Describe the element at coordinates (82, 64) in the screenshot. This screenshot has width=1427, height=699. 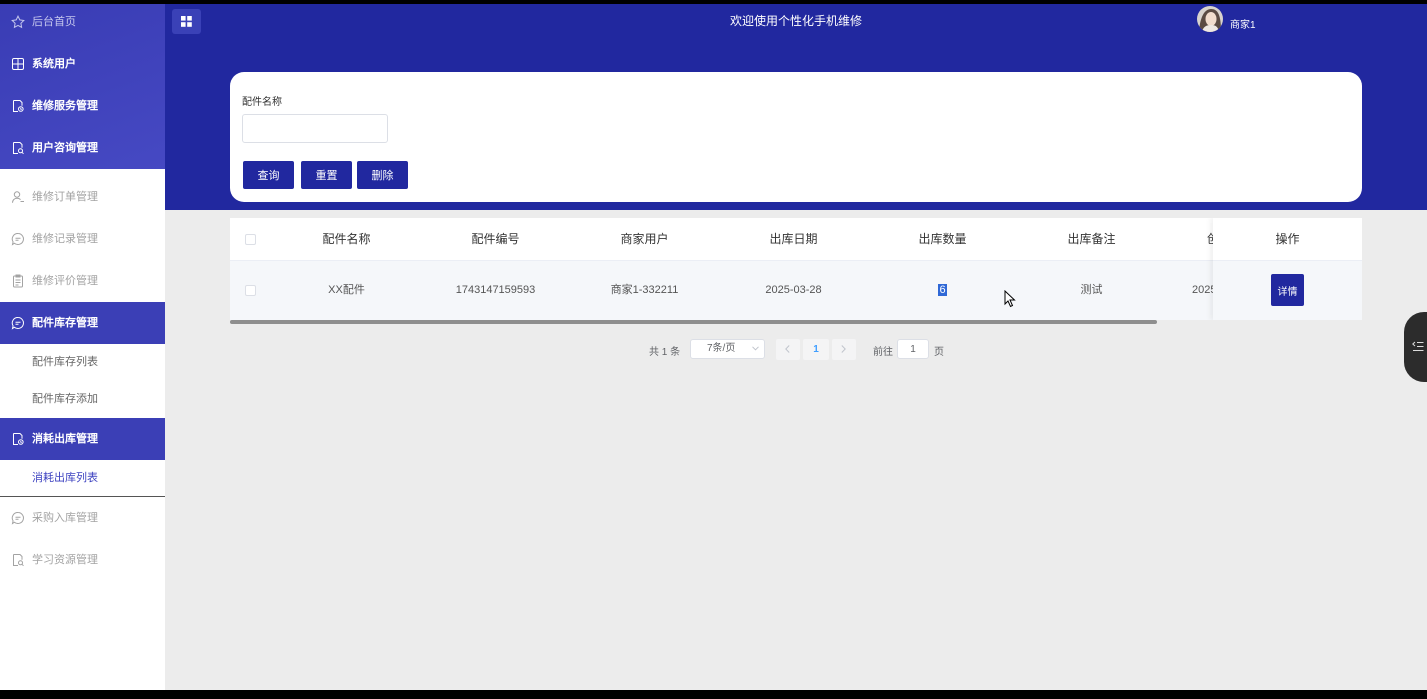
I see `sidebar-item-system-users: 系统用户` at that location.